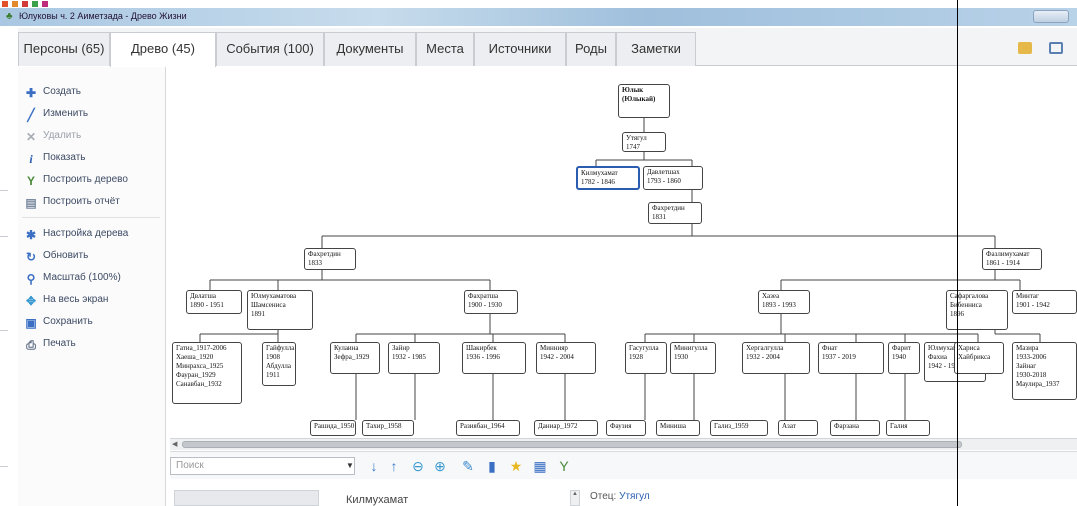 Image resolution: width=1077 pixels, height=506 pixels. I want to click on tab-documents: Документы, so click(370, 49).